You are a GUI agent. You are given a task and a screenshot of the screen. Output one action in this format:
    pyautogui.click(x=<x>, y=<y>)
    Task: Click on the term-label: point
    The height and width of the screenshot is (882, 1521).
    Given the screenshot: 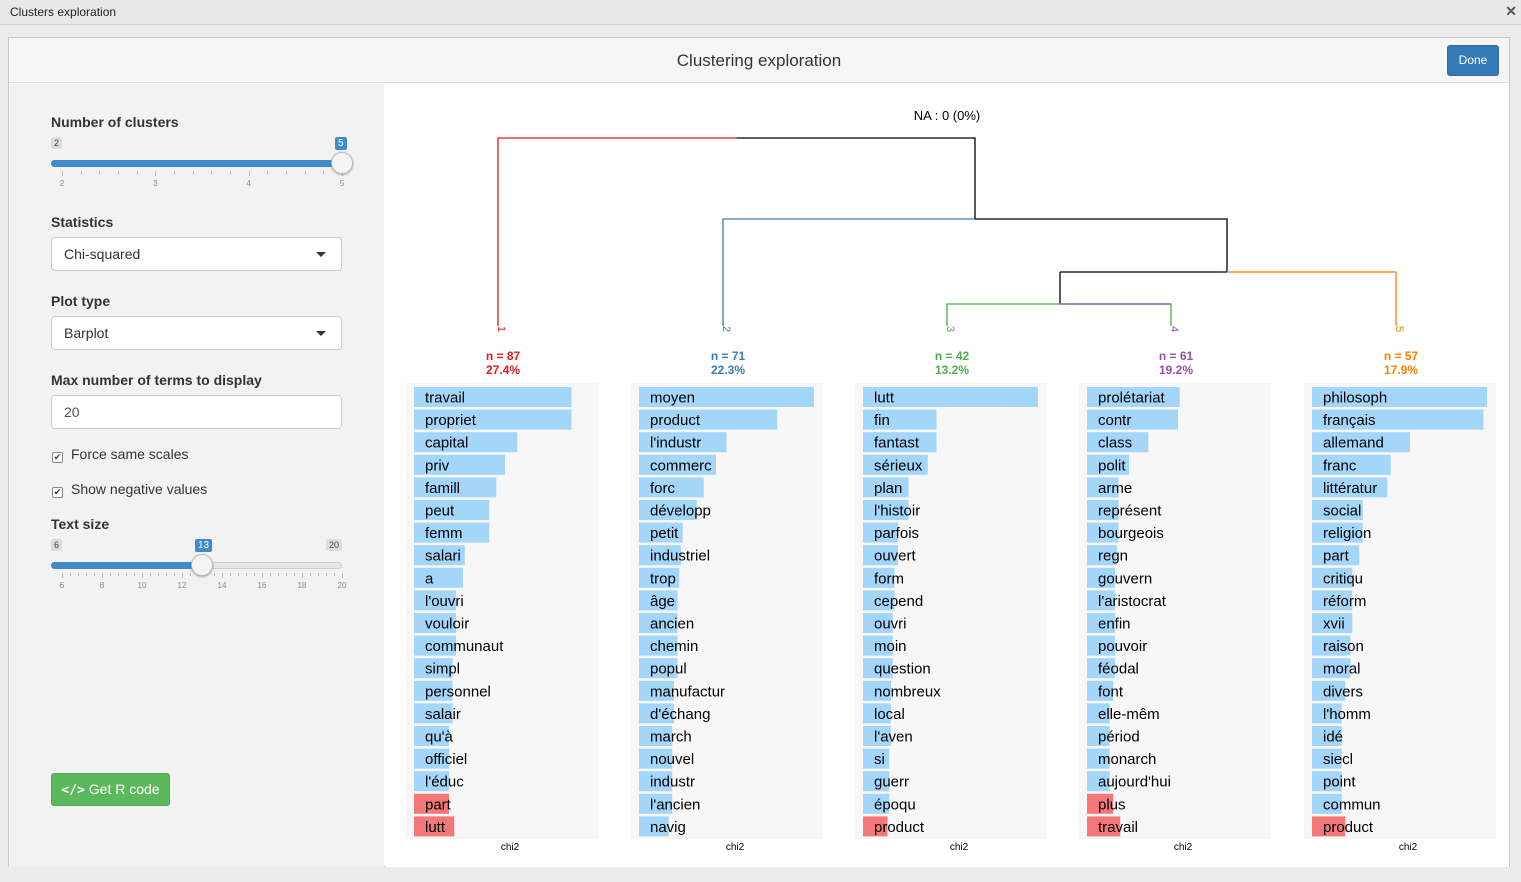 What is the action you would take?
    pyautogui.click(x=1339, y=782)
    